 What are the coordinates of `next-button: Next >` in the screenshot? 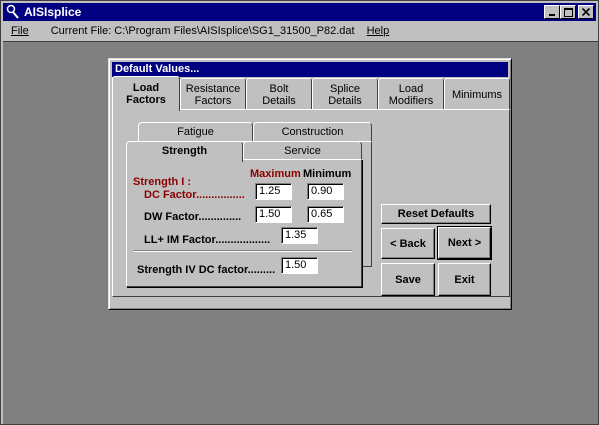 It's located at (464, 243).